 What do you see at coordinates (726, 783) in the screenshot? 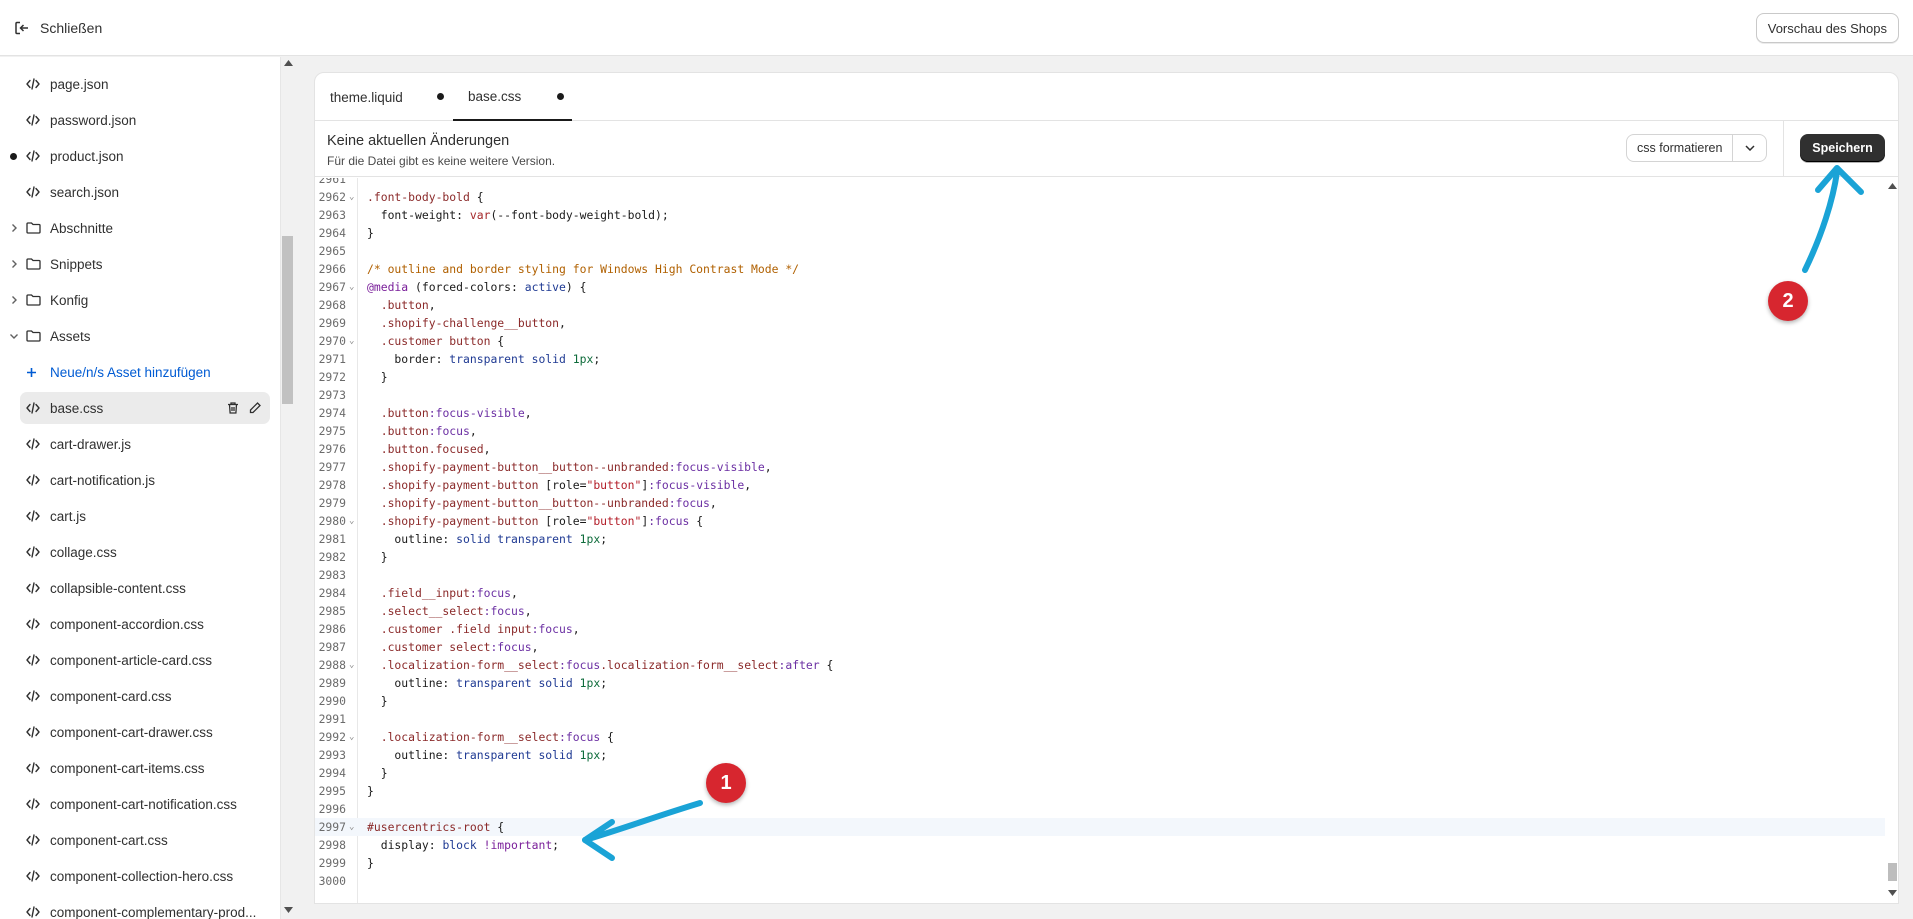
I see `annotation-marker-1: 1` at bounding box center [726, 783].